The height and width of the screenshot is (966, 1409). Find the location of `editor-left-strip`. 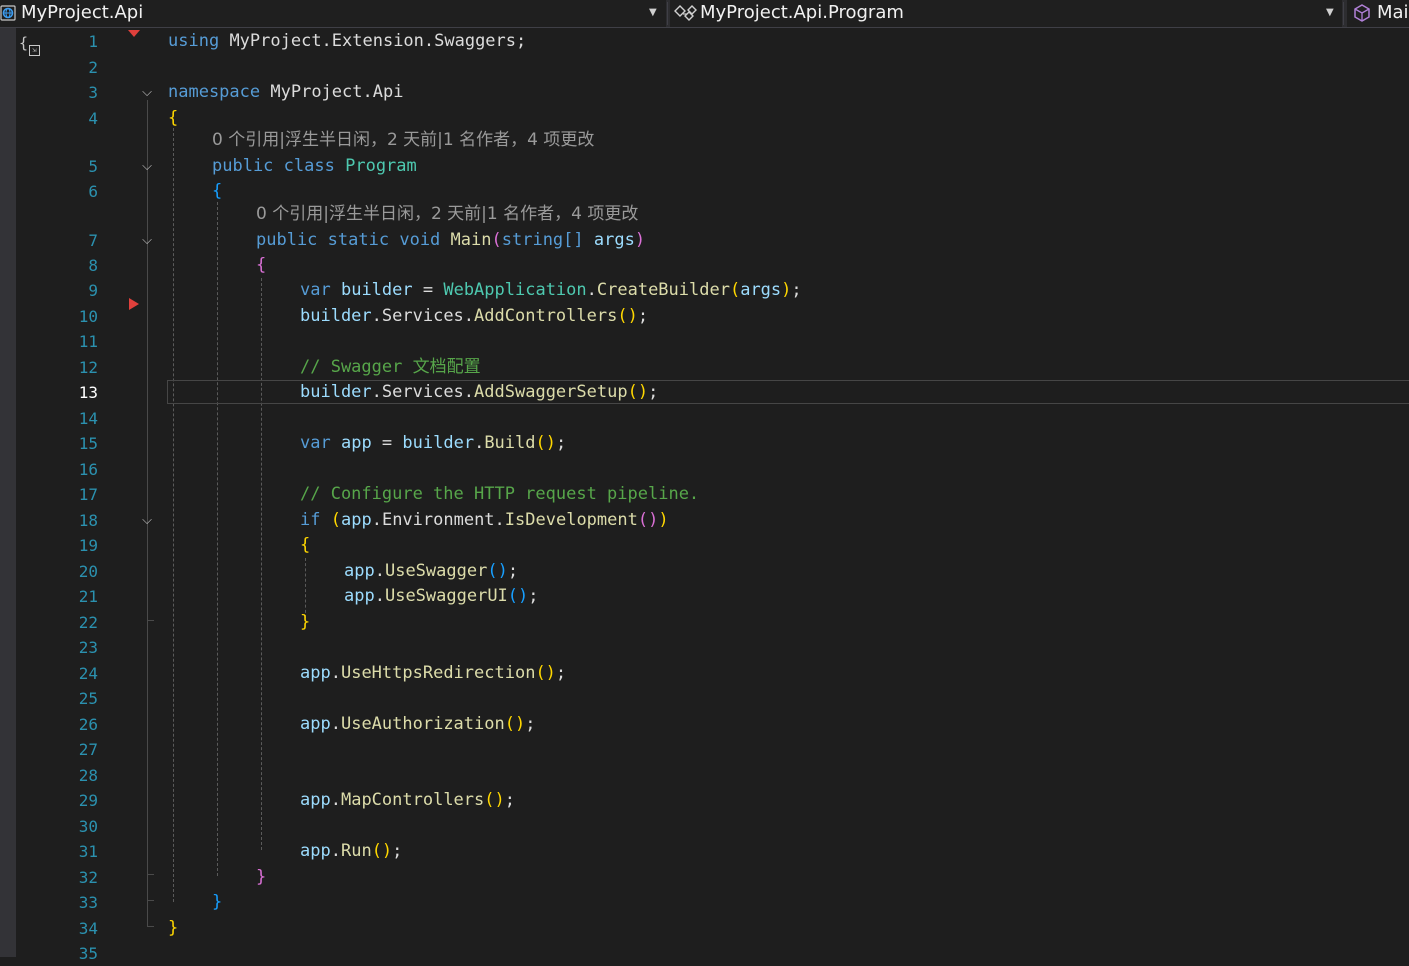

editor-left-strip is located at coordinates (8, 492).